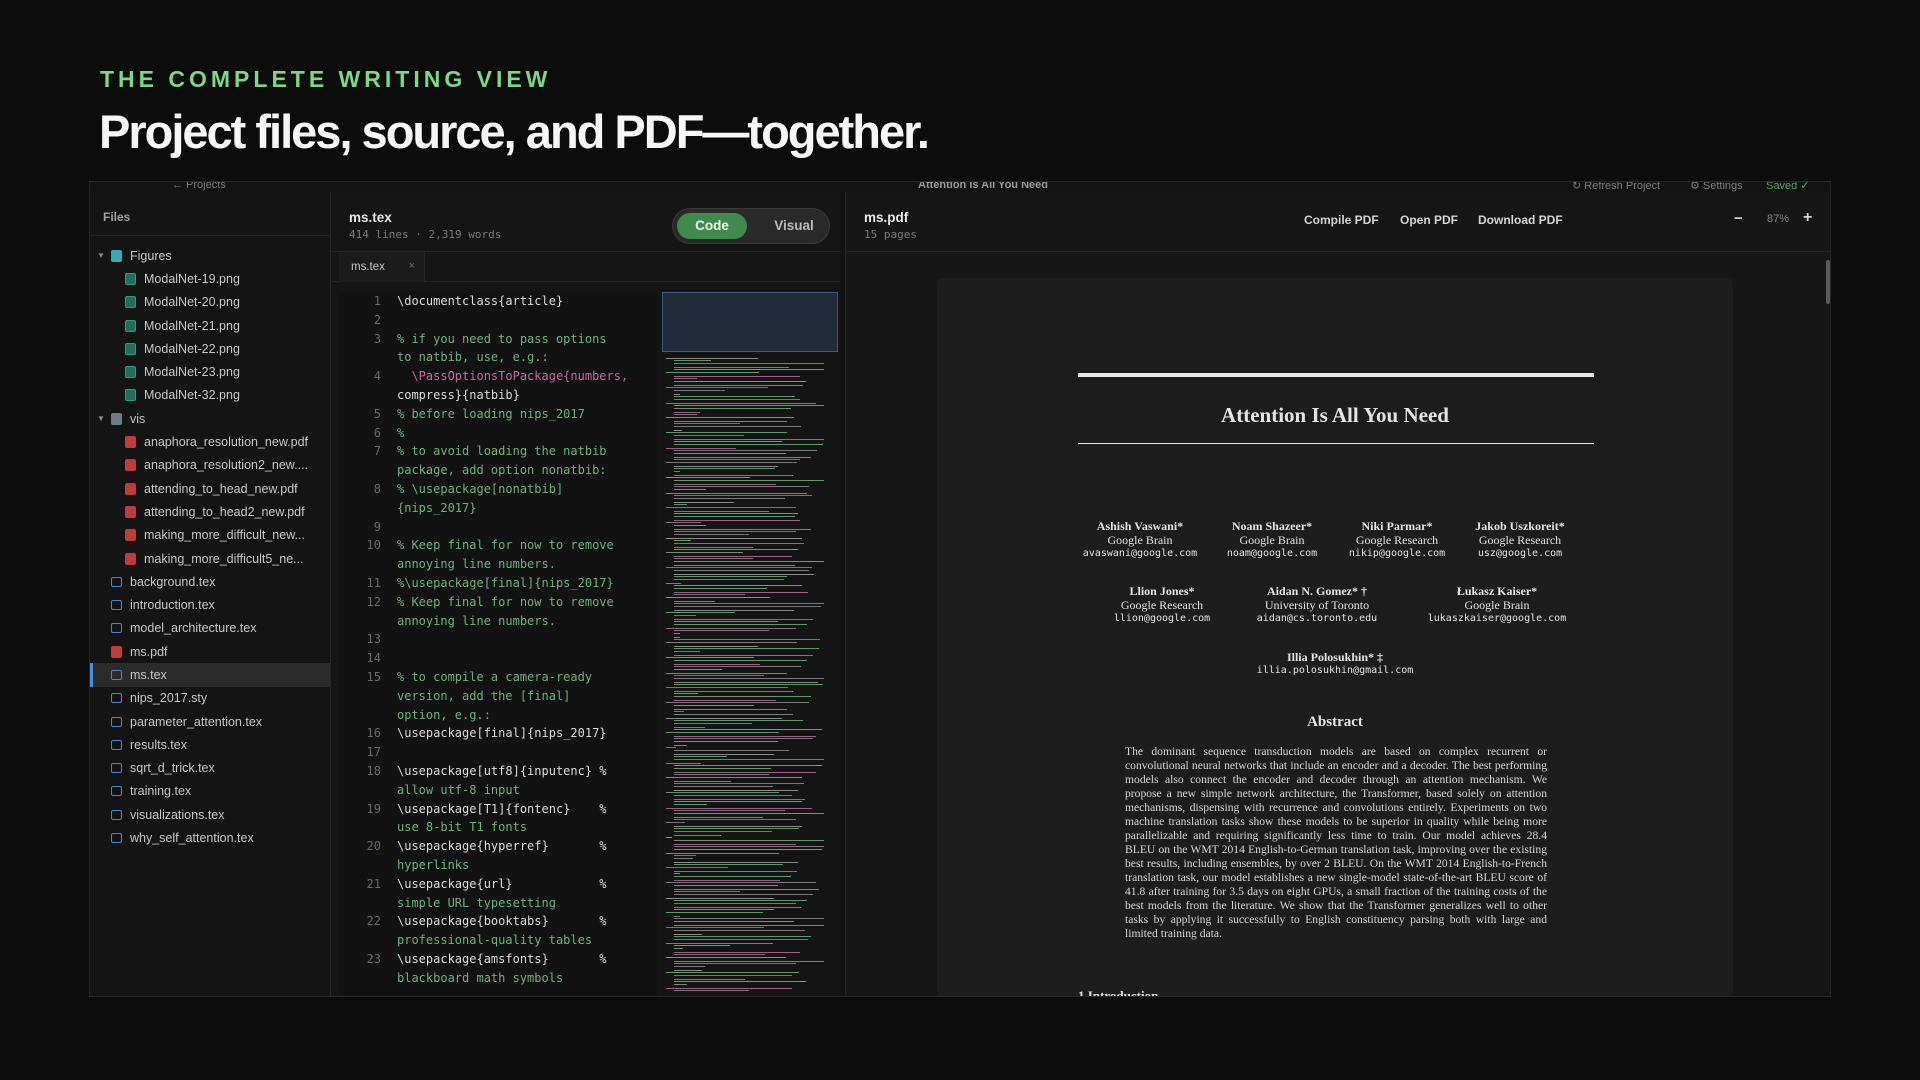  I want to click on code-line: 23 \usepackage{amsfonts} %, so click(498, 959).